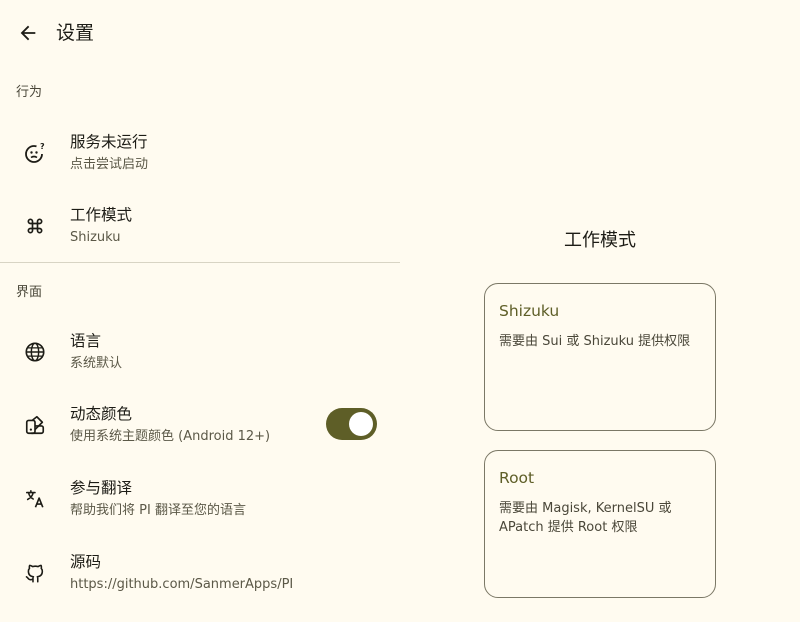 This screenshot has height=622, width=800. I want to click on mode-card-description: 需要由 Magisk, KernelSU 或 APatch 提供 Root 权限, so click(585, 518).